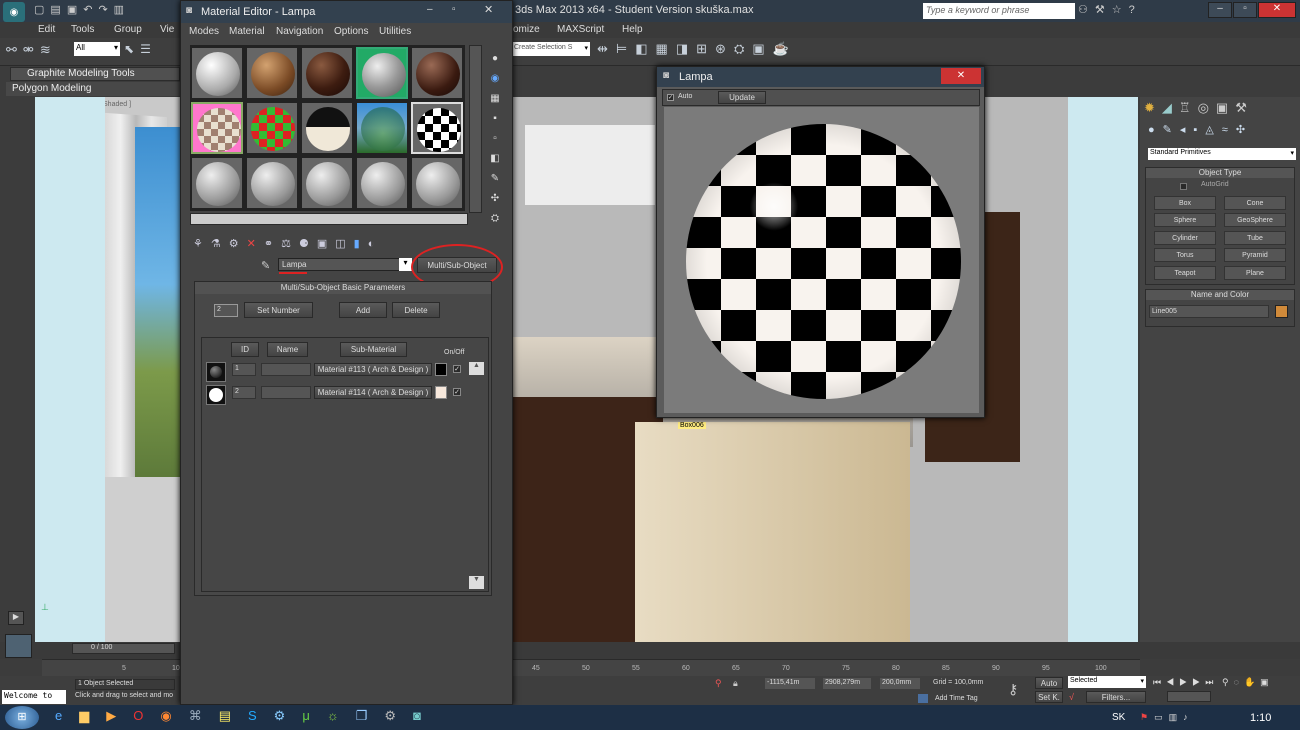 This screenshot has height=730, width=1300. What do you see at coordinates (363, 310) in the screenshot?
I see `add-button: Add` at bounding box center [363, 310].